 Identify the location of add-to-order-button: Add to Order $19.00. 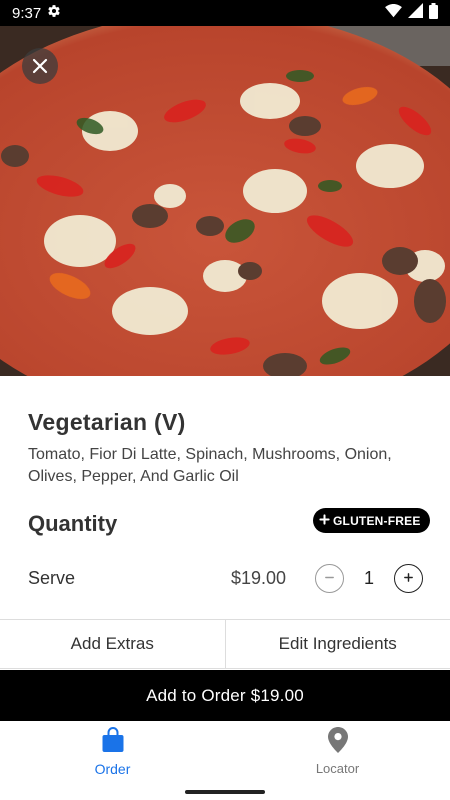
(225, 695).